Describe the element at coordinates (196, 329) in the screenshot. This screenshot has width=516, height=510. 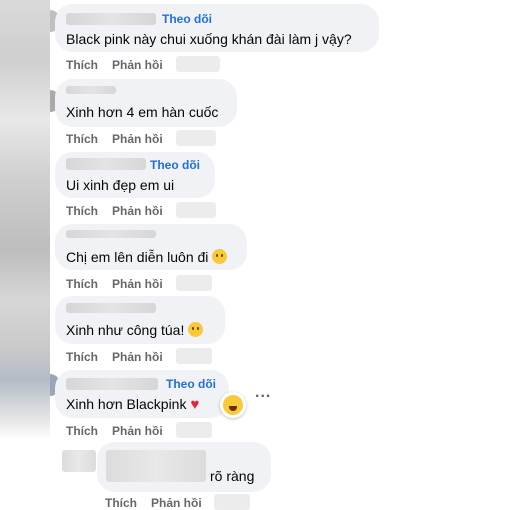
I see `smiling-emoji` at that location.